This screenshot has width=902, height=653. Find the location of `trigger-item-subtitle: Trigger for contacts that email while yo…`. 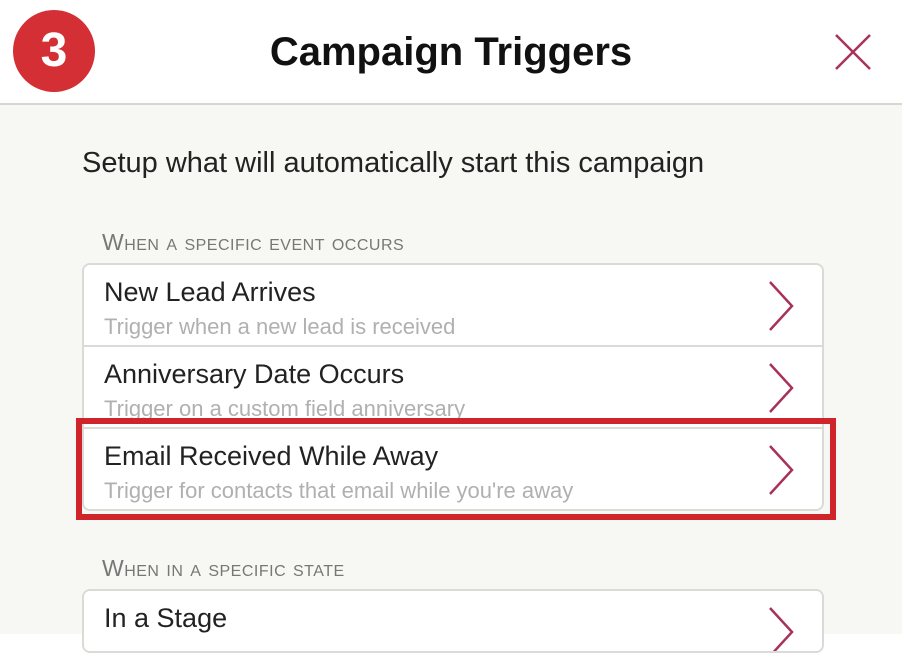

trigger-item-subtitle: Trigger for contacts that email while yo… is located at coordinates (339, 490).